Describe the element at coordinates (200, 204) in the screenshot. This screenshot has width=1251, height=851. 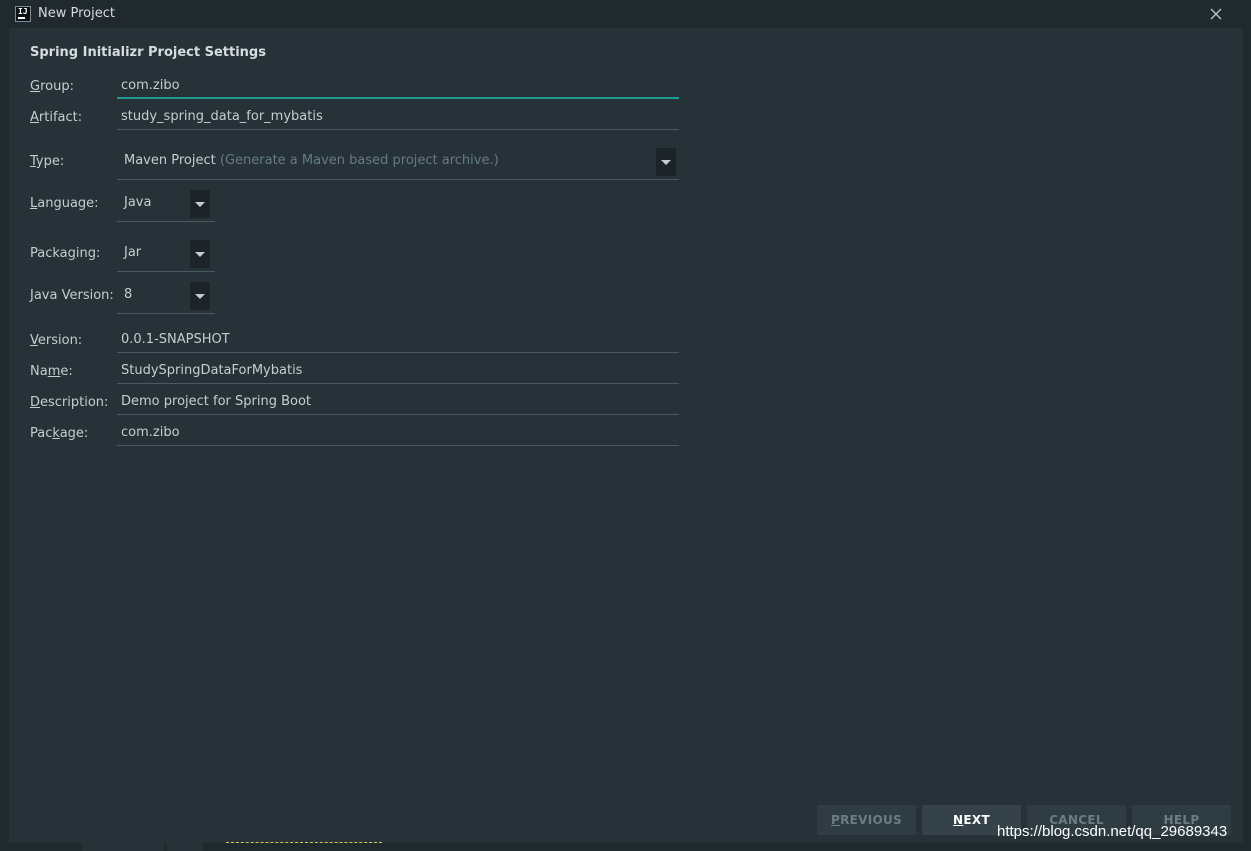
I see `language-dropdown-icon` at that location.